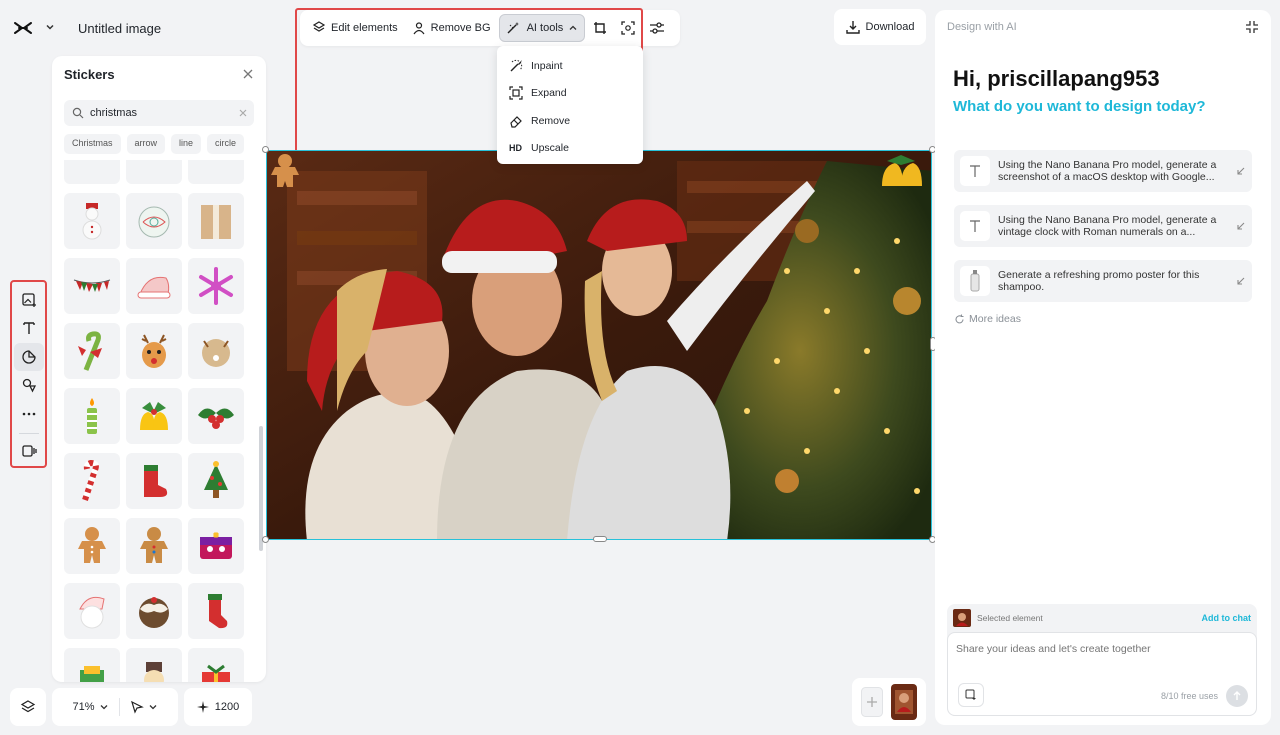  Describe the element at coordinates (29, 414) in the screenshot. I see `more-icon` at that location.